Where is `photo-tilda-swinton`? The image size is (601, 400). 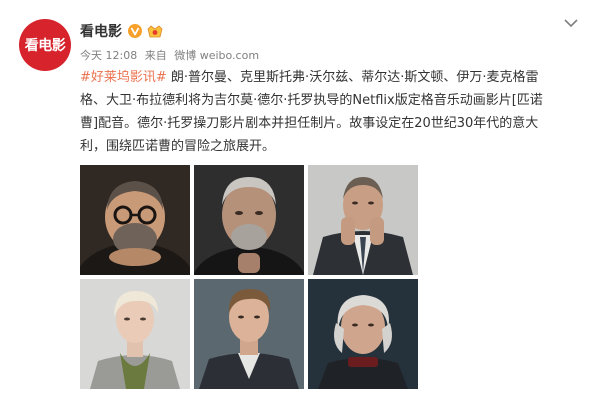
photo-tilda-swinton is located at coordinates (135, 334).